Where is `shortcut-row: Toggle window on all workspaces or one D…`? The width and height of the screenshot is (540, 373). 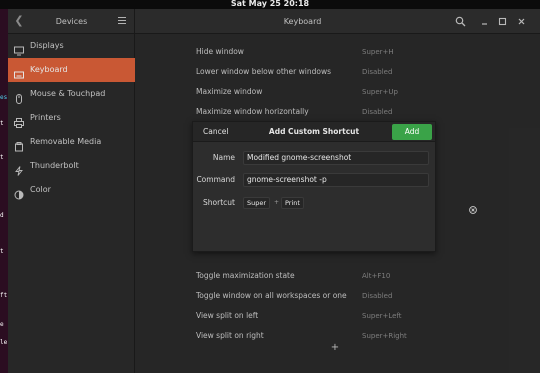 shortcut-row: Toggle window on all workspaces or one D… is located at coordinates (316, 296).